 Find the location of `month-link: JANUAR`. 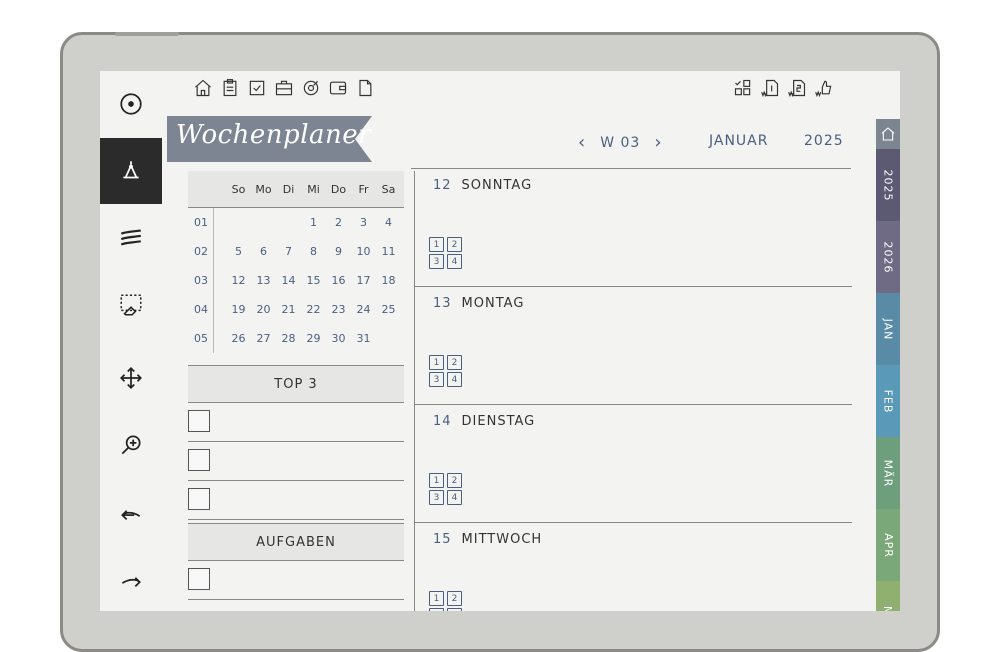

month-link: JANUAR is located at coordinates (738, 141).